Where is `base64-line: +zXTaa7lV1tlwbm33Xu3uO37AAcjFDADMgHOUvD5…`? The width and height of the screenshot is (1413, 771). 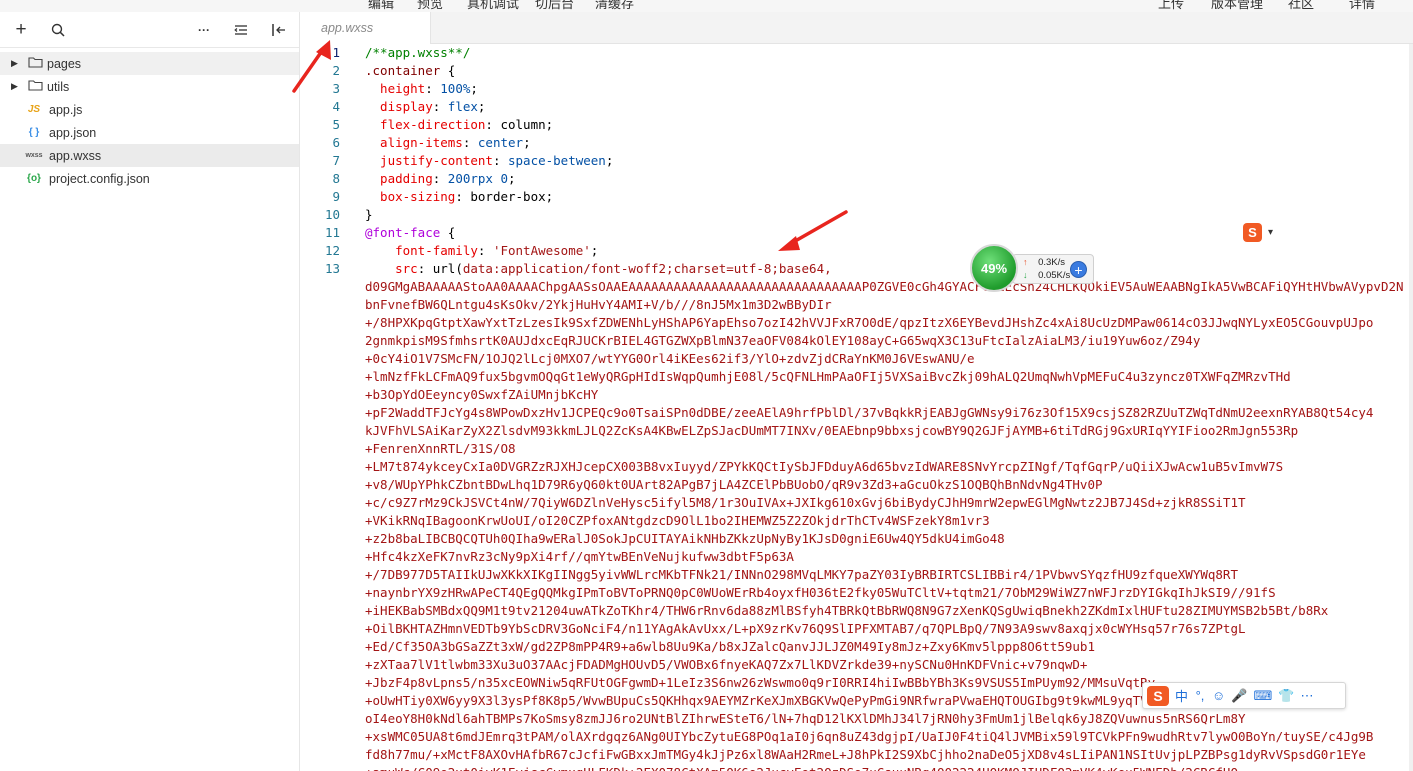
base64-line: +zXTaa7lV1tlwbm33Xu3uO37AAcjFDADMgHOUvD5… is located at coordinates (726, 664).